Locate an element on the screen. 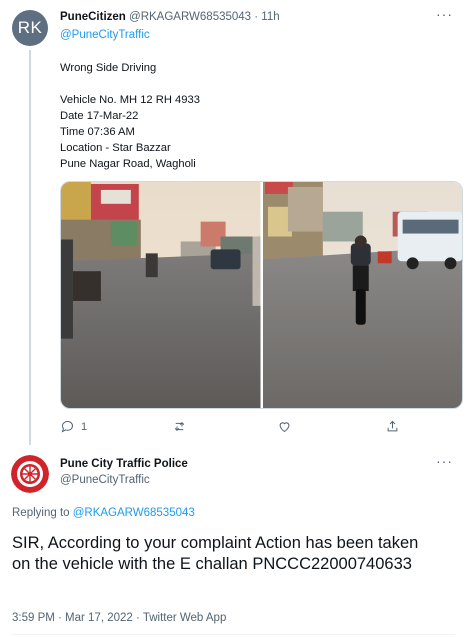 Image resolution: width=467 pixels, height=637 pixels. tweet-text-line: Wrong Side Driving is located at coordinates (108, 68).